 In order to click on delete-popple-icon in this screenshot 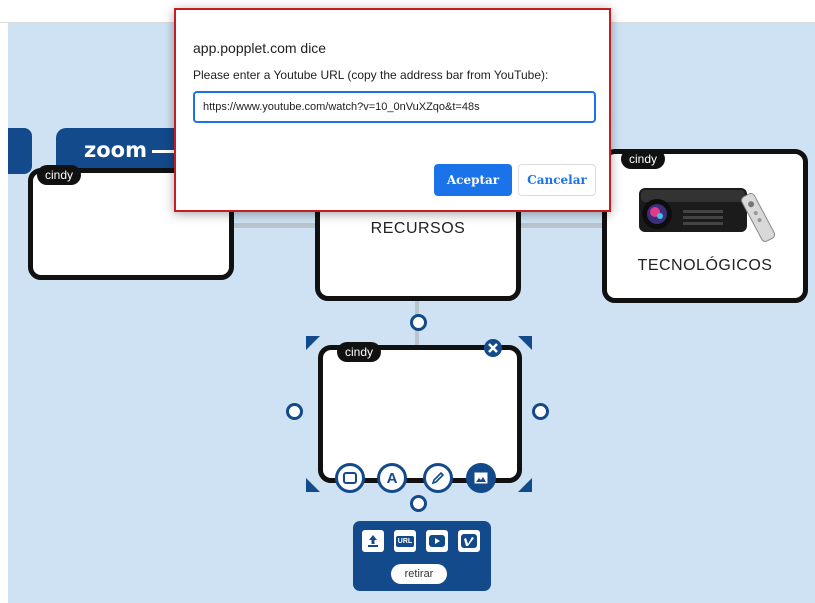, I will do `click(493, 348)`.